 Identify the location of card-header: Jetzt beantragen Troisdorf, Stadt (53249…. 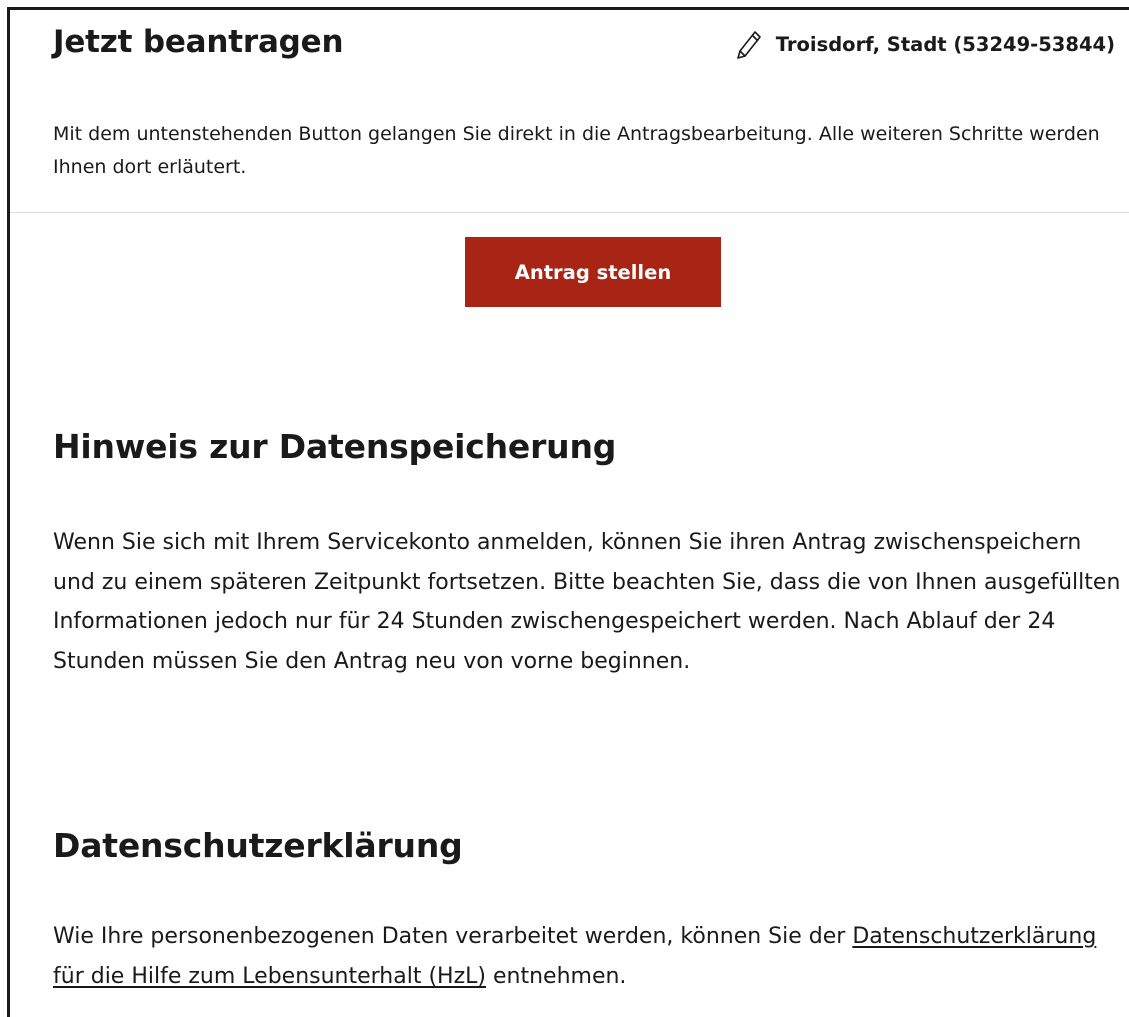
(564, 35).